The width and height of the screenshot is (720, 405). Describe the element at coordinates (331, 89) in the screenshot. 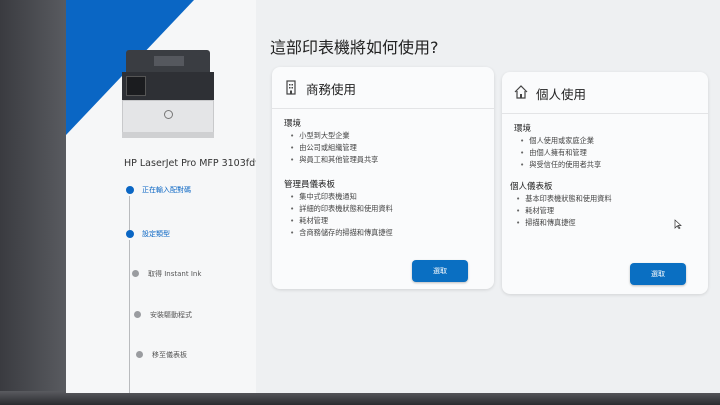

I see `card-title: 商務使用` at that location.